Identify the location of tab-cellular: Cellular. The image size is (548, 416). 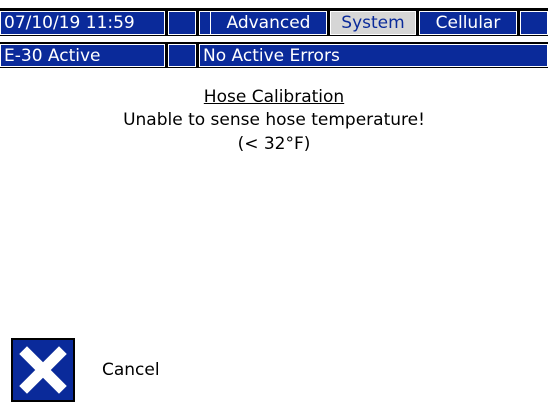
(468, 23).